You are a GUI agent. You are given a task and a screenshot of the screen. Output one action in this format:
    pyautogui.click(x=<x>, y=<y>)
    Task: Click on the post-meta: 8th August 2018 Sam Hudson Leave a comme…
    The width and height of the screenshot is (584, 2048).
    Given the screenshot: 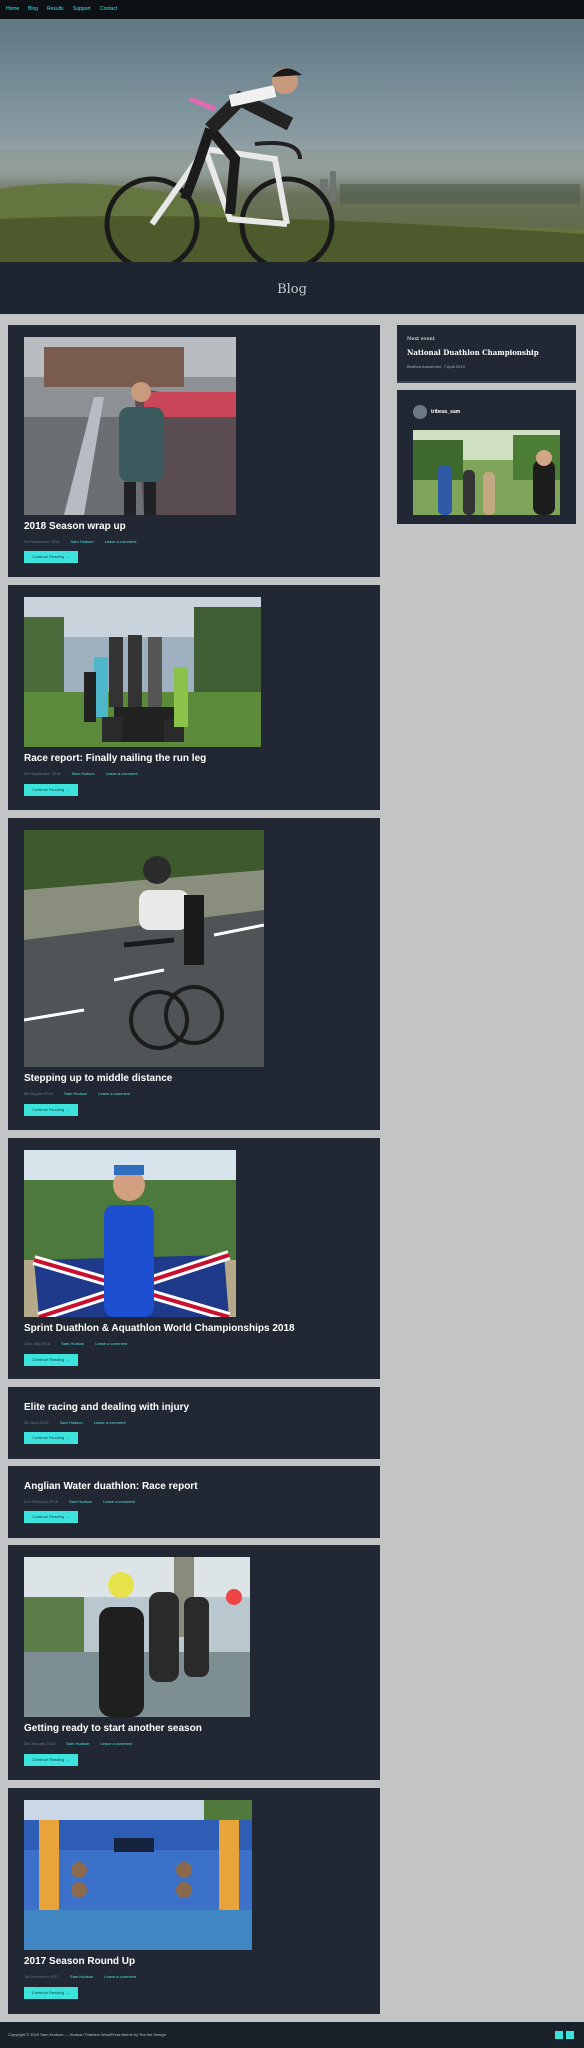 What is the action you would take?
    pyautogui.click(x=82, y=1093)
    